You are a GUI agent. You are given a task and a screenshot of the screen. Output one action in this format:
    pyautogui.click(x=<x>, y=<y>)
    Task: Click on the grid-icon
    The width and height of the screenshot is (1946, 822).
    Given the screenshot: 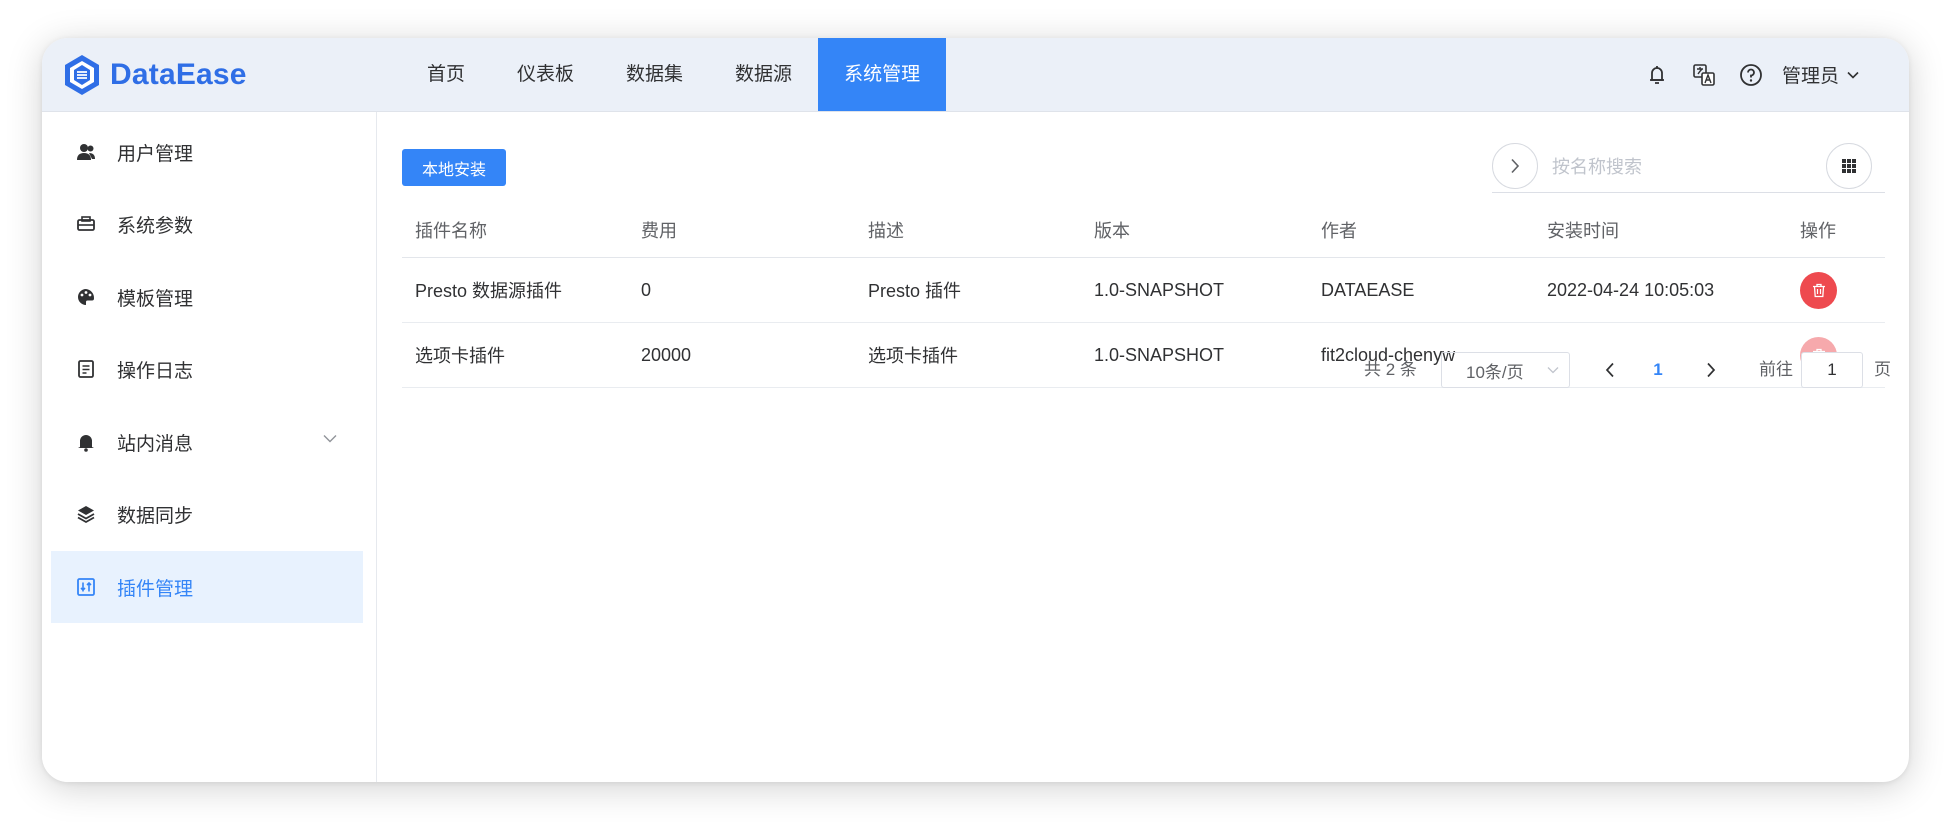 What is the action you would take?
    pyautogui.click(x=1849, y=166)
    